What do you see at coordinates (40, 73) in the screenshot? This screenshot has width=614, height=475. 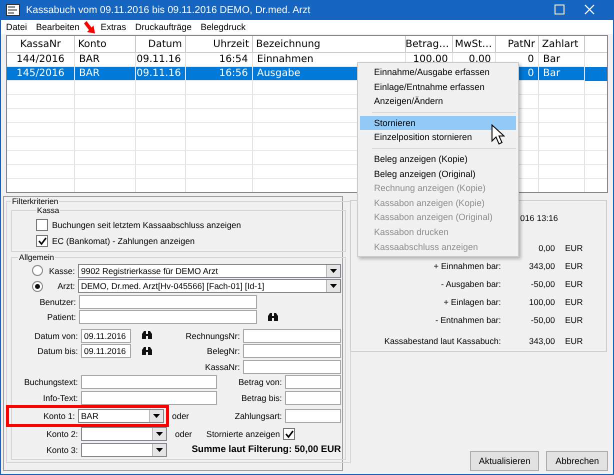 I see `table-cell: 145/2016` at bounding box center [40, 73].